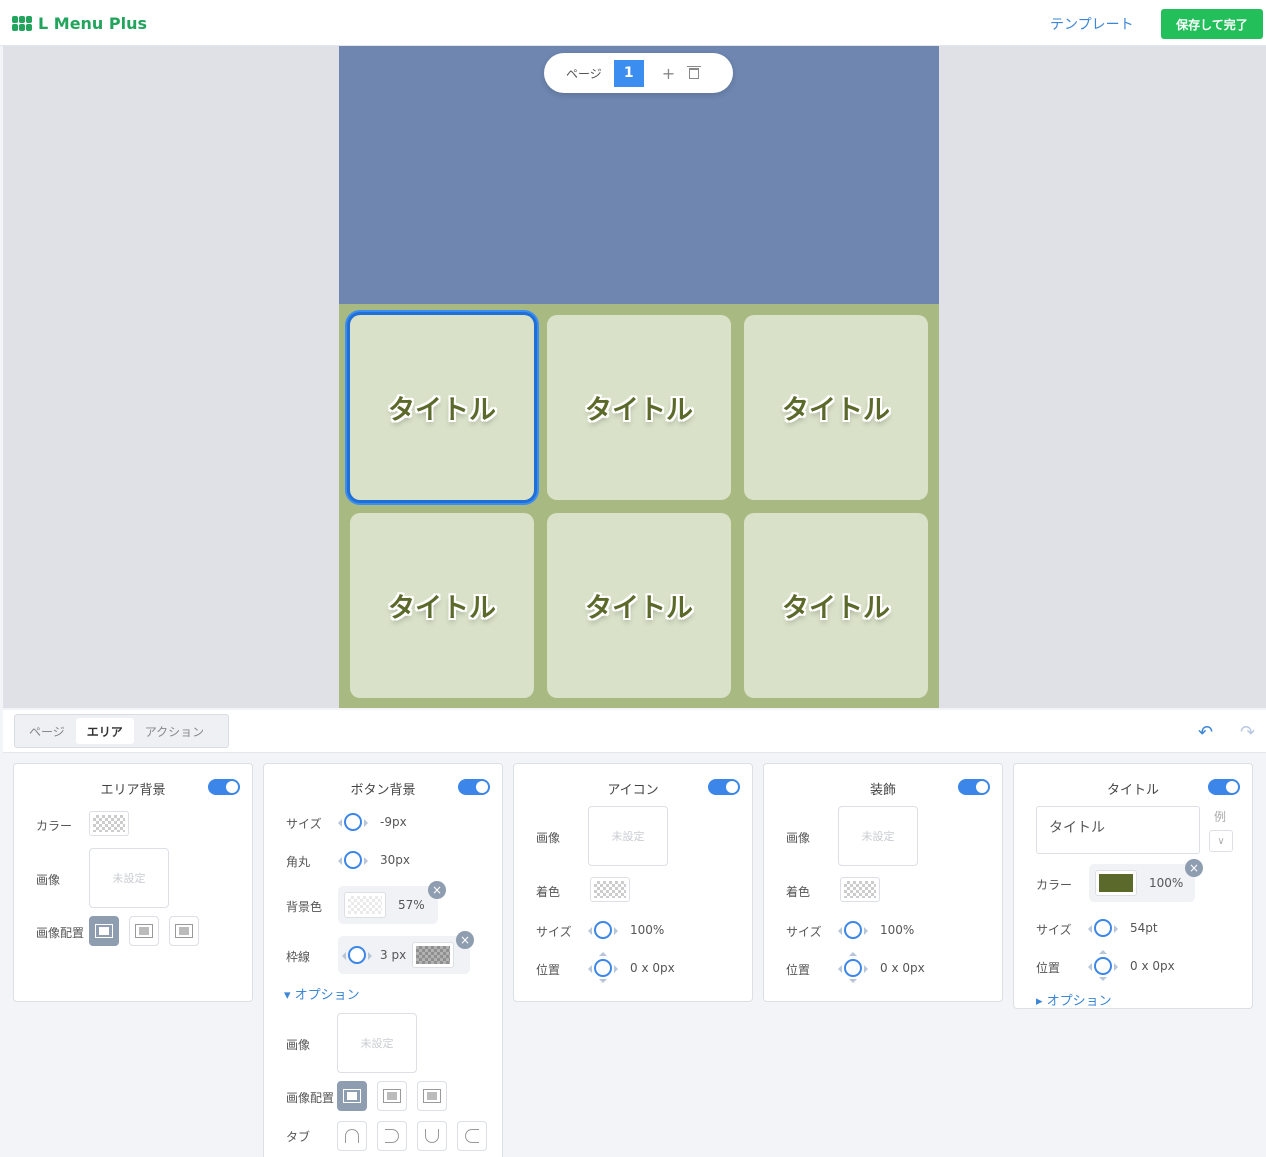 The image size is (1266, 1157). What do you see at coordinates (304, 907) in the screenshot?
I see `bgcolor-label: 背景色` at bounding box center [304, 907].